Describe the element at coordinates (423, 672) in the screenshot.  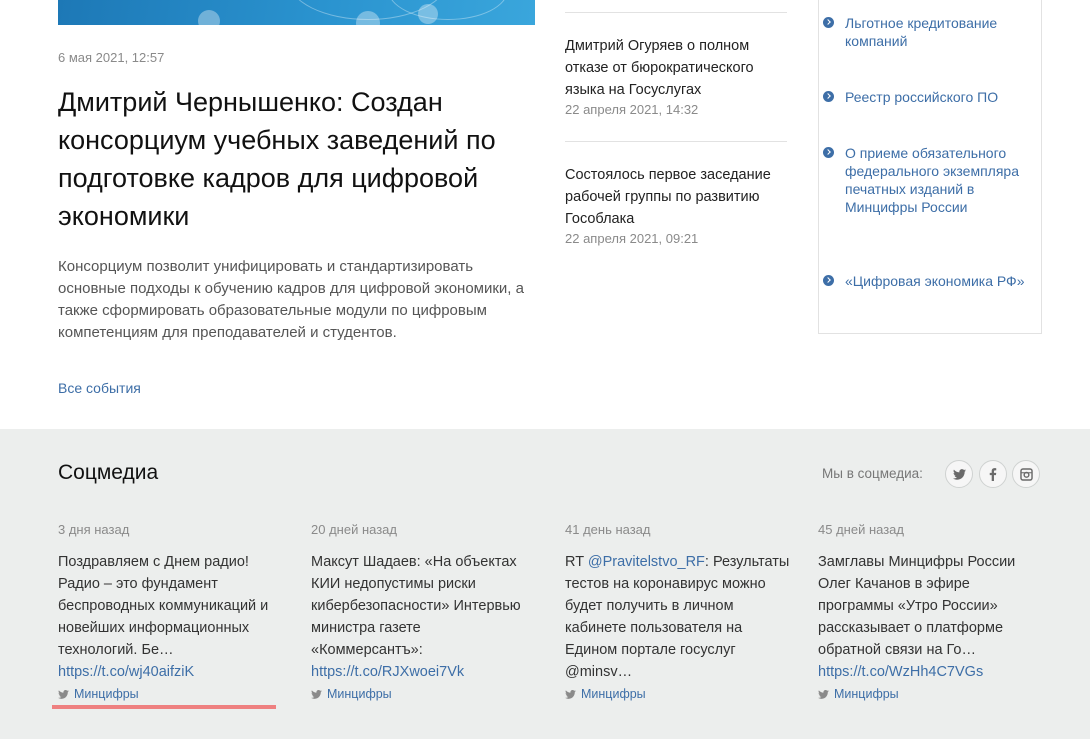
I see `post-link: https://t.co/RJXwoei7Vk` at that location.